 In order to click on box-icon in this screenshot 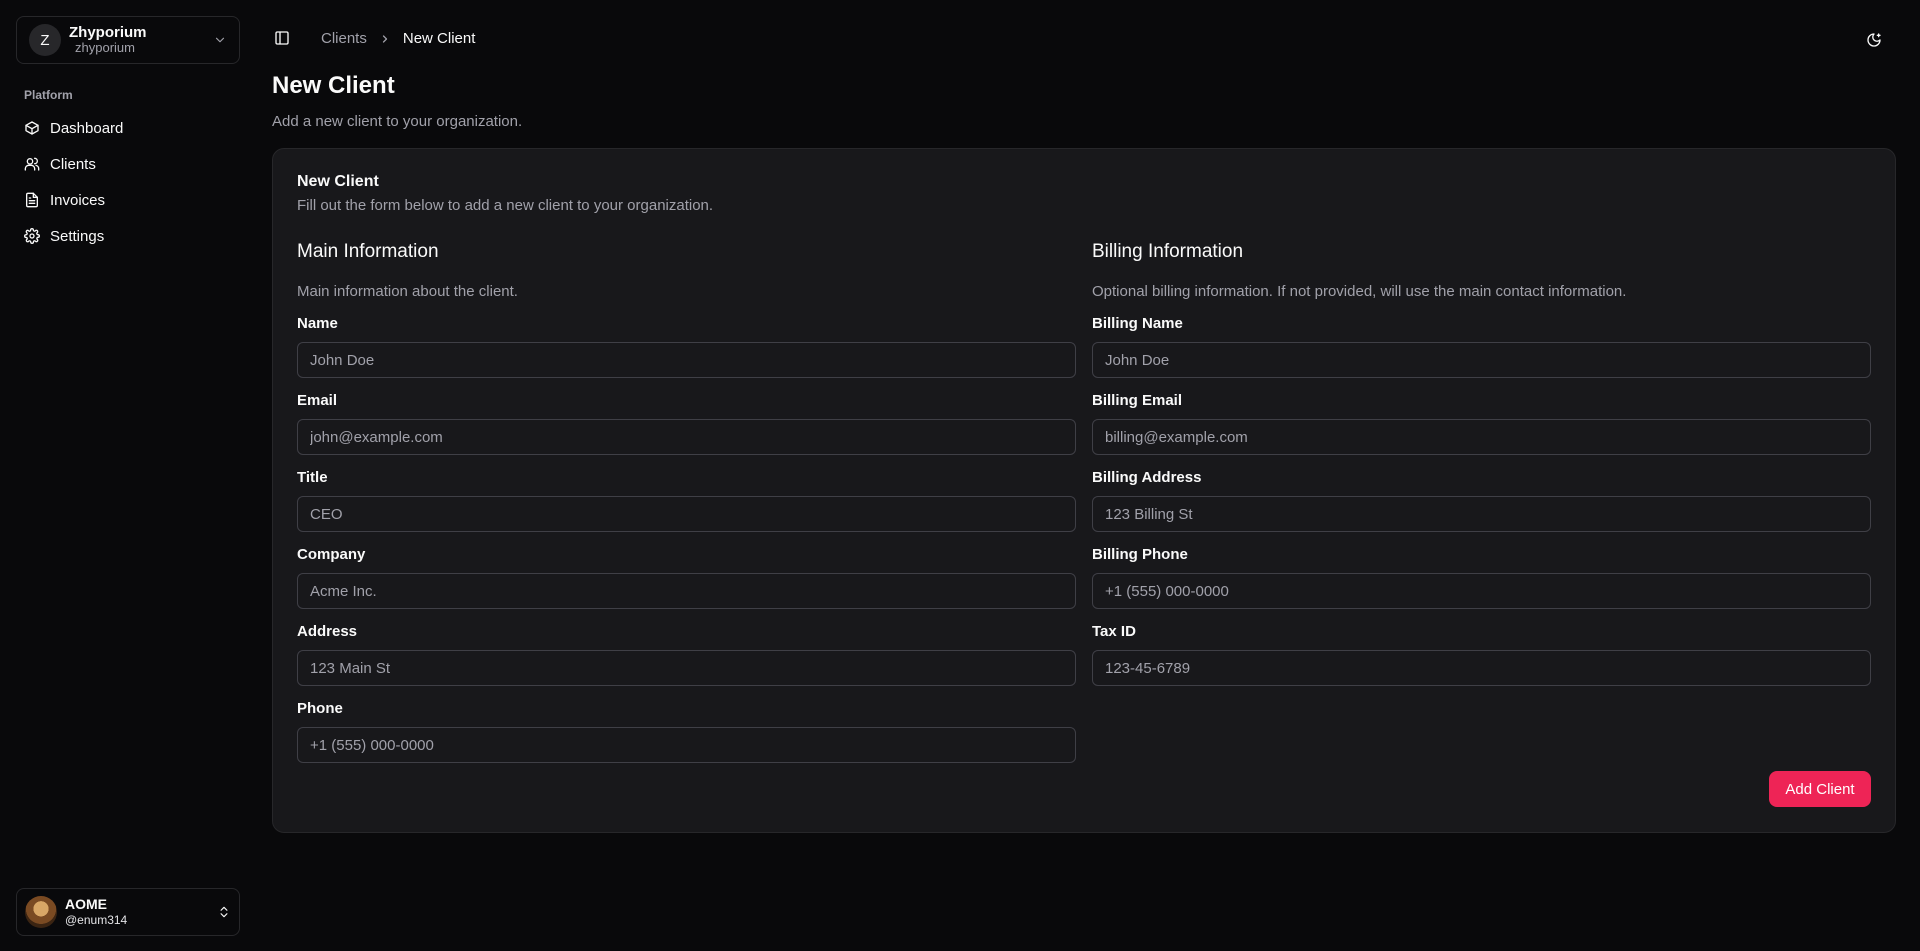, I will do `click(32, 128)`.